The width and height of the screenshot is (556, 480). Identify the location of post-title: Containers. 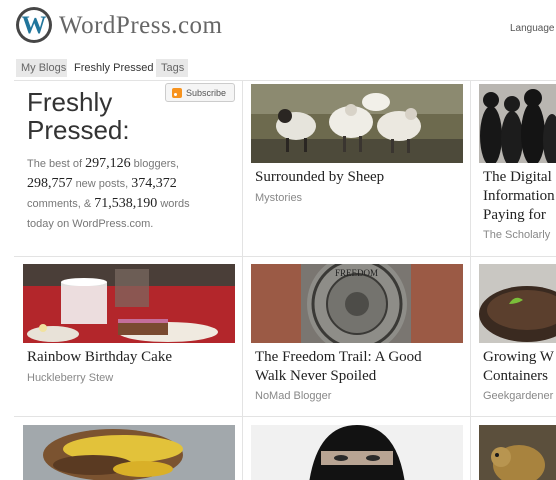
(515, 376).